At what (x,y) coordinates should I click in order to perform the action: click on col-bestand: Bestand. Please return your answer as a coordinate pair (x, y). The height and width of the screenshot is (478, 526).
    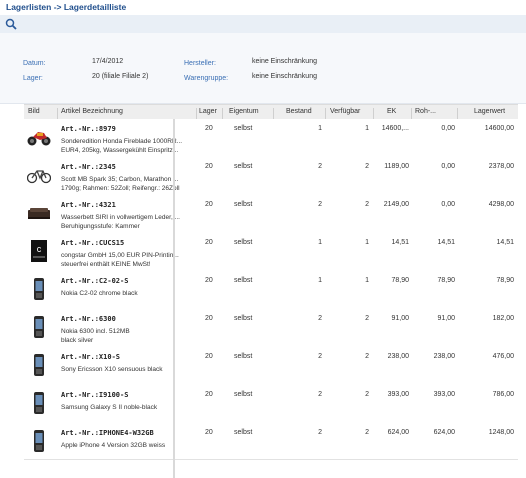
    Looking at the image, I should click on (299, 111).